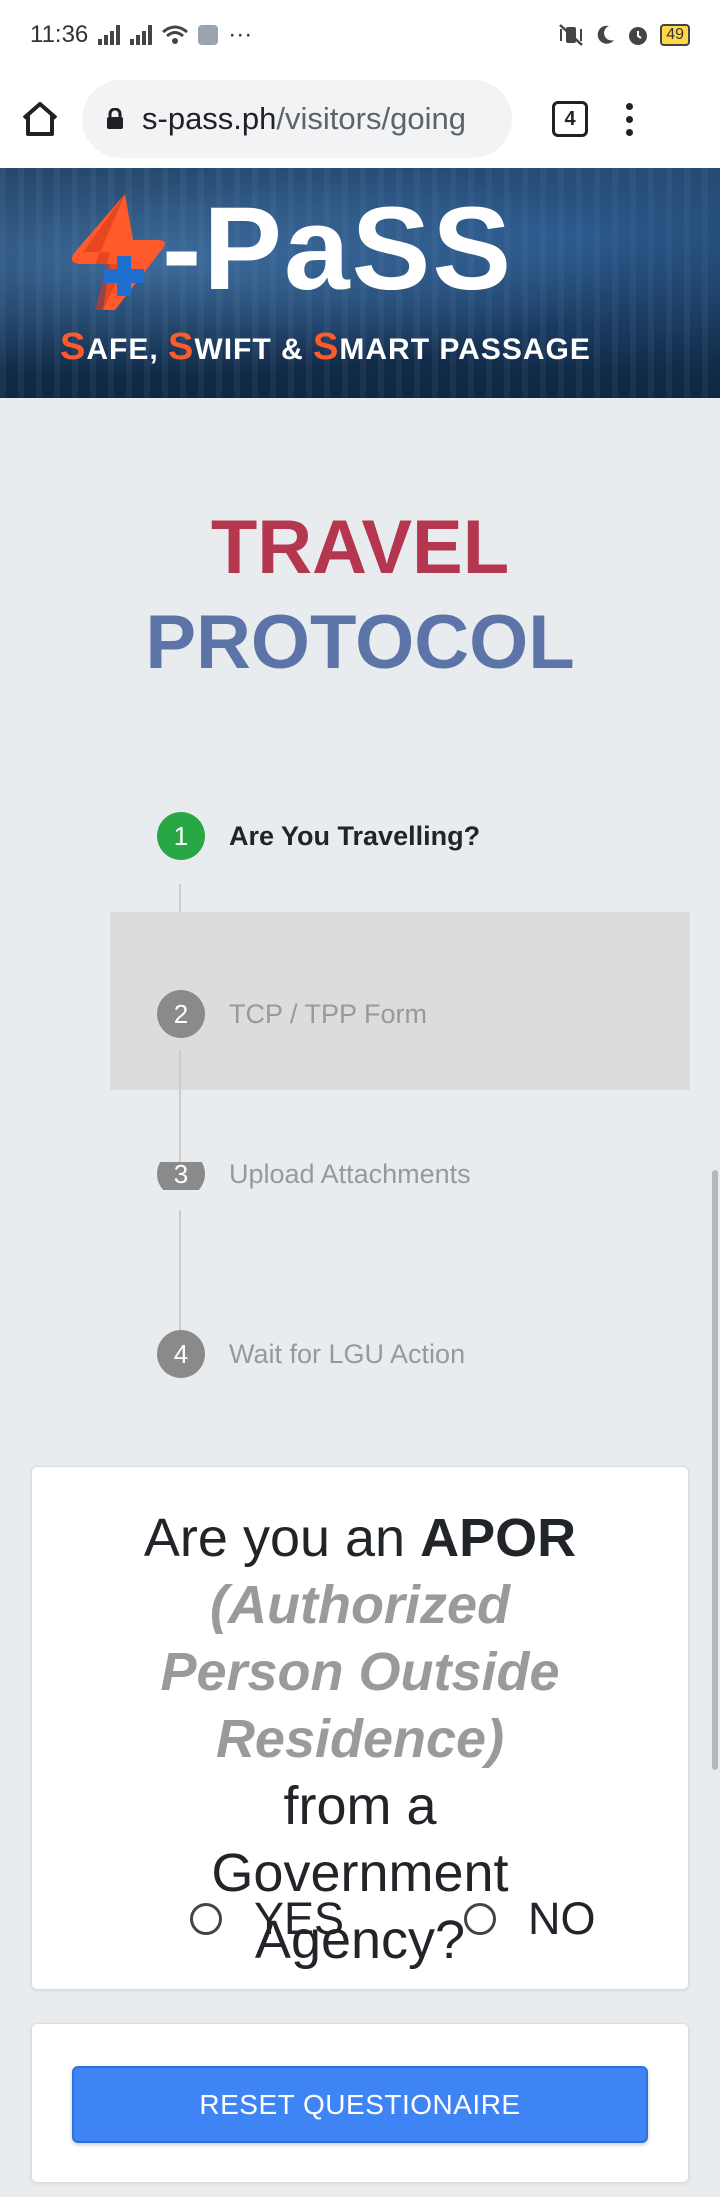 This screenshot has height=2197, width=720. Describe the element at coordinates (59, 34) in the screenshot. I see `status-time: 11:36` at that location.